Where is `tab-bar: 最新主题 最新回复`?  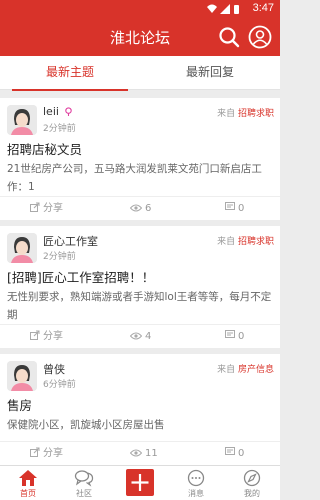 tab-bar: 最新主题 最新回复 is located at coordinates (140, 73).